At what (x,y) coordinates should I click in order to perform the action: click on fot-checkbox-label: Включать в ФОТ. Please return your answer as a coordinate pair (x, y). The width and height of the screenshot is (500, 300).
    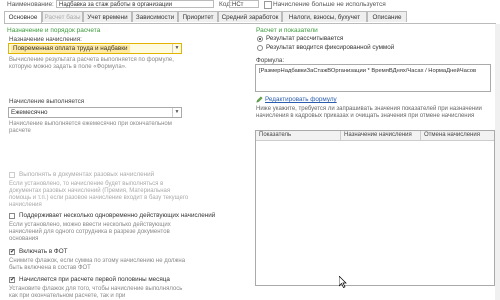
    Looking at the image, I should click on (43, 251).